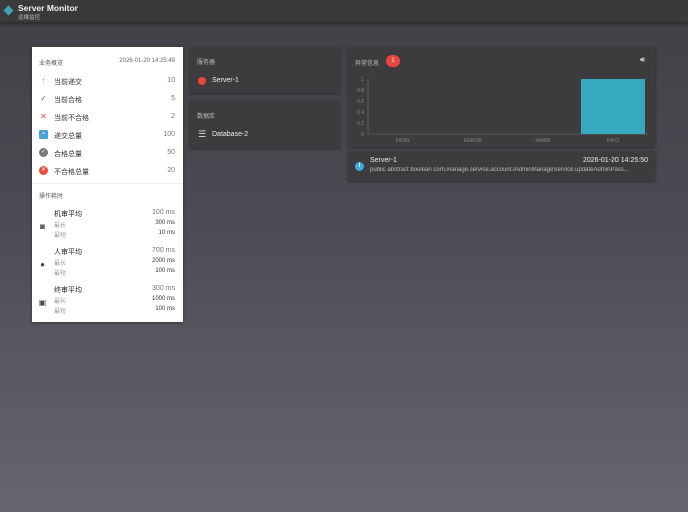 The image size is (688, 512). Describe the element at coordinates (473, 141) in the screenshot. I see `x-tick-label: ERROR` at that location.